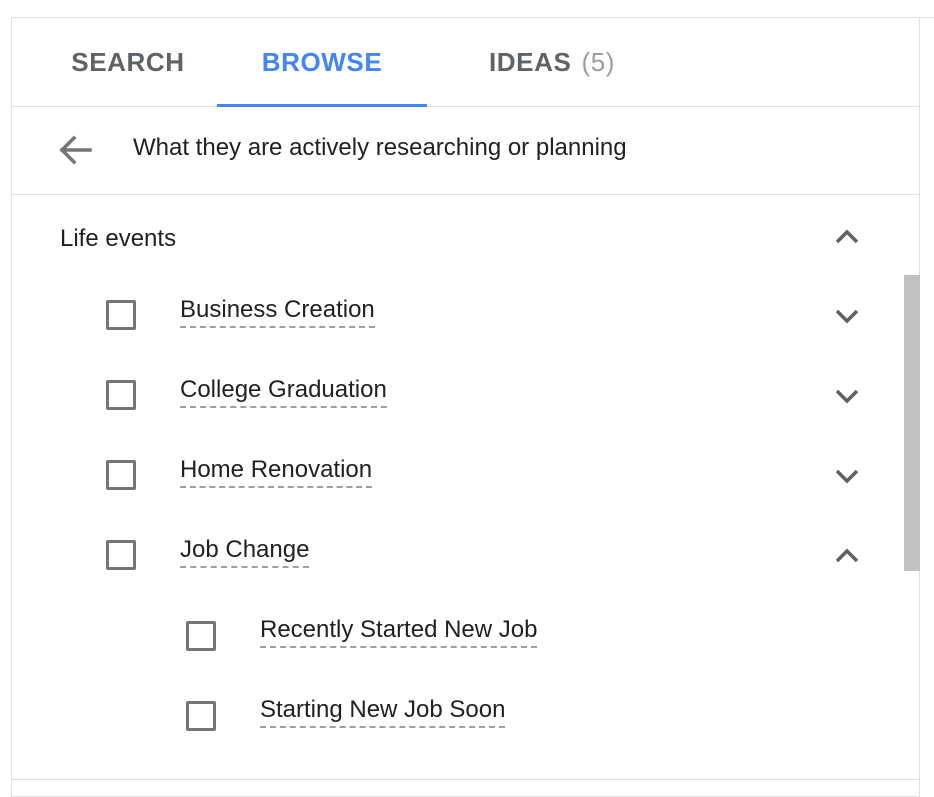  I want to click on list-item: Job Change, so click(457, 555).